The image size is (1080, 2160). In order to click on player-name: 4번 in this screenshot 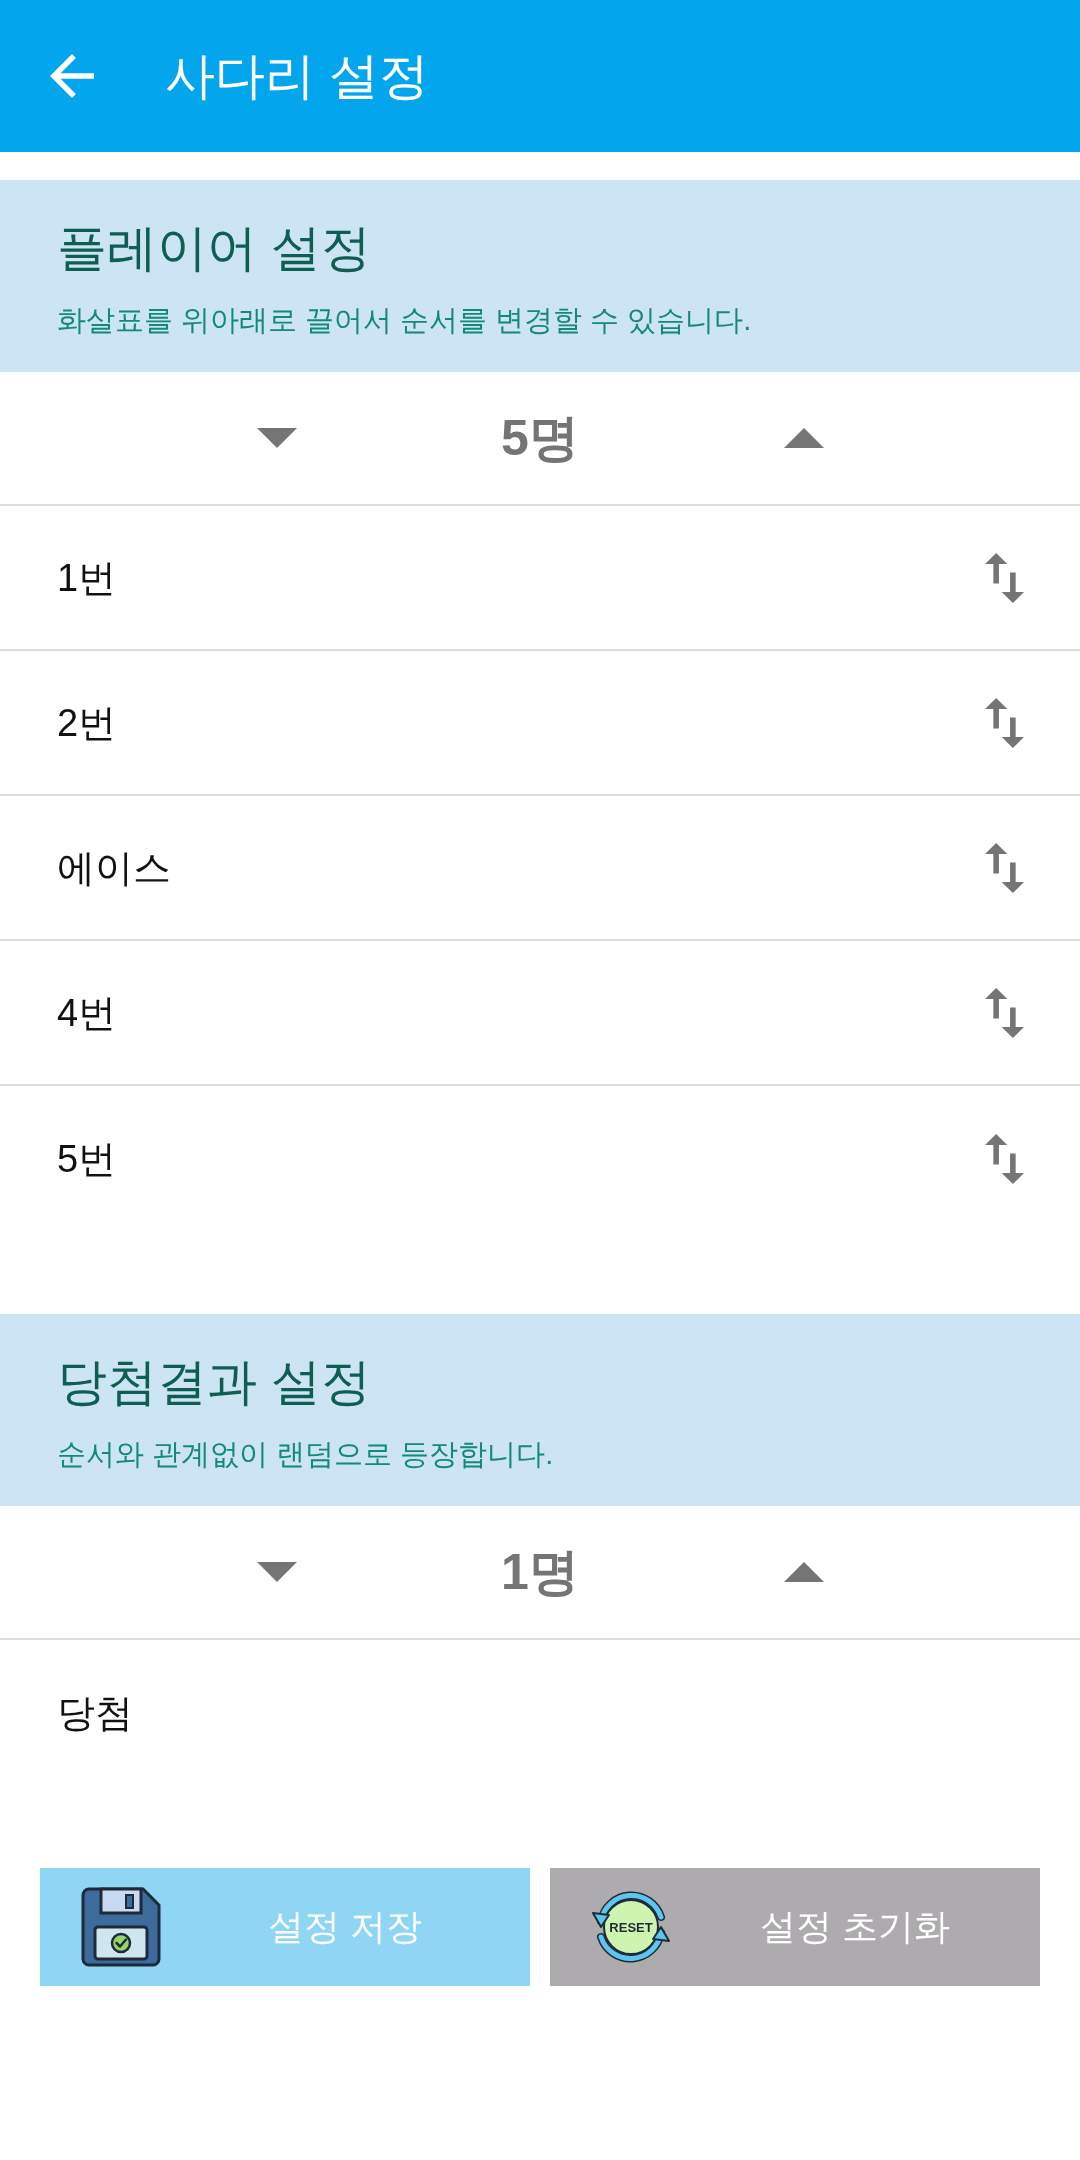, I will do `click(87, 1012)`.